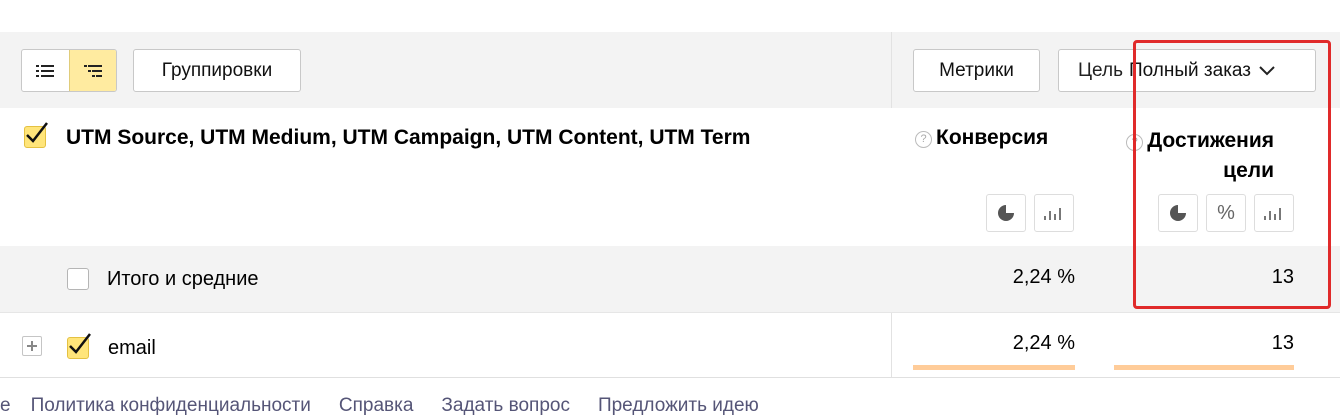  Describe the element at coordinates (923, 139) in the screenshot. I see `help-icon: ?` at that location.